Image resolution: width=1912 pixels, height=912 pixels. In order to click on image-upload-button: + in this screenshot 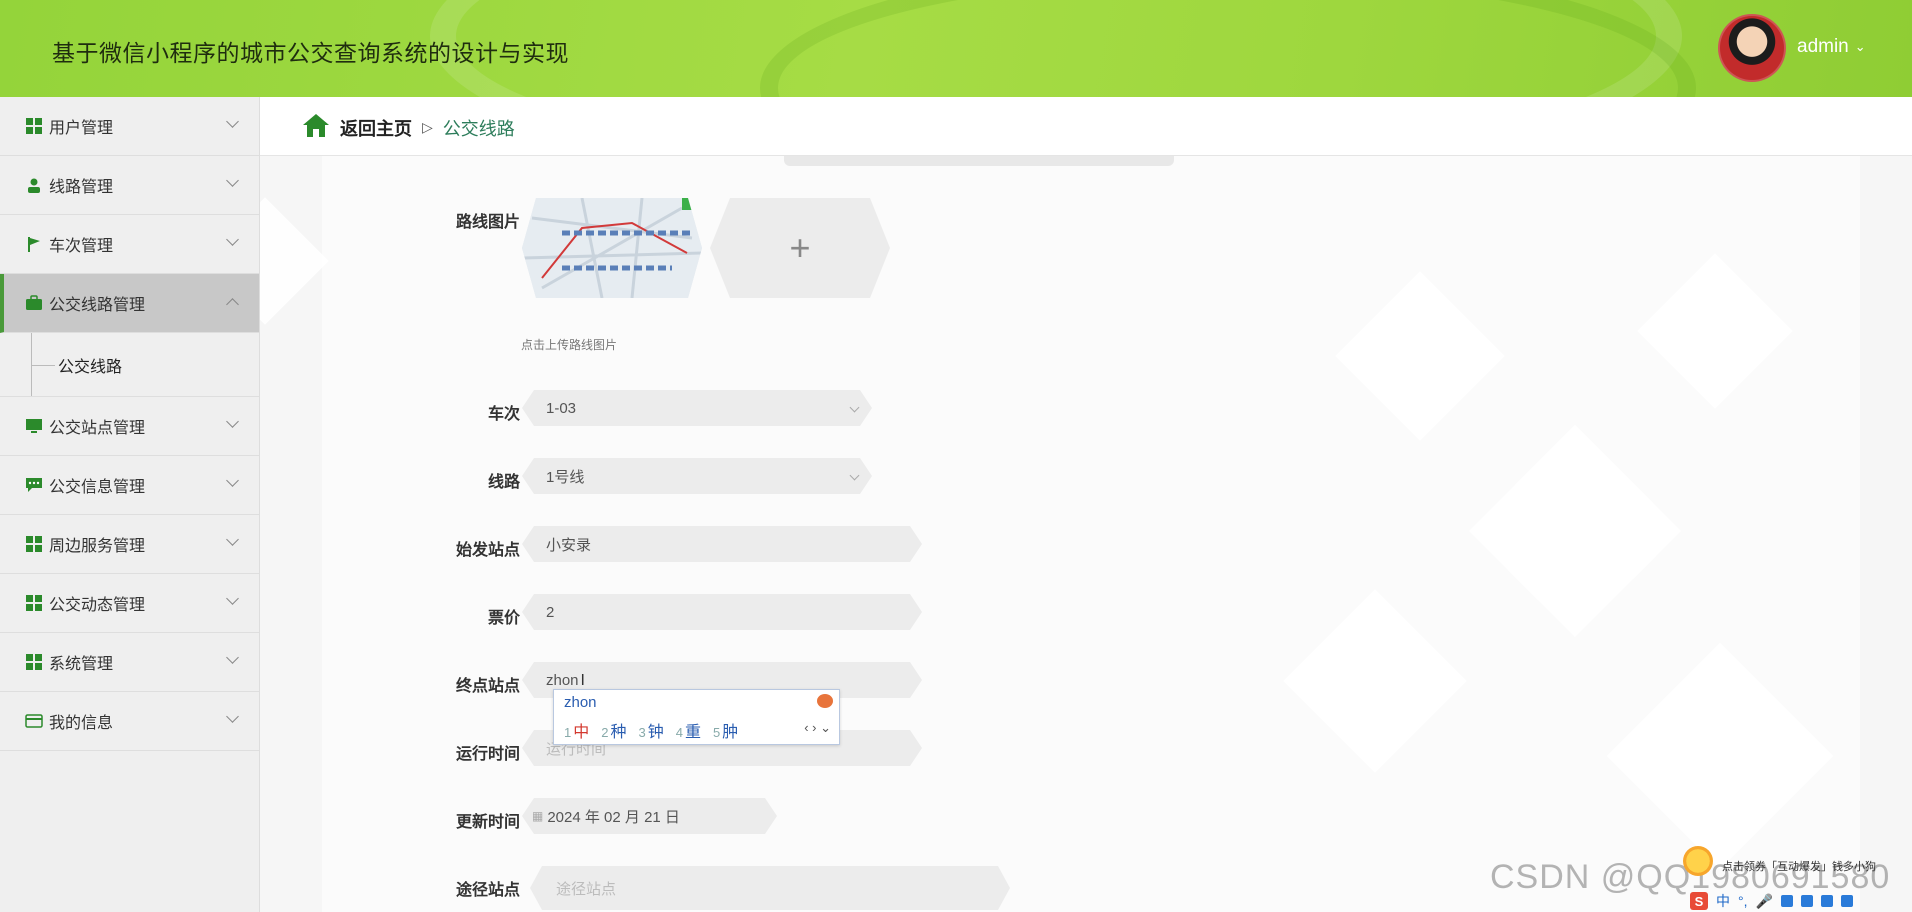, I will do `click(800, 248)`.